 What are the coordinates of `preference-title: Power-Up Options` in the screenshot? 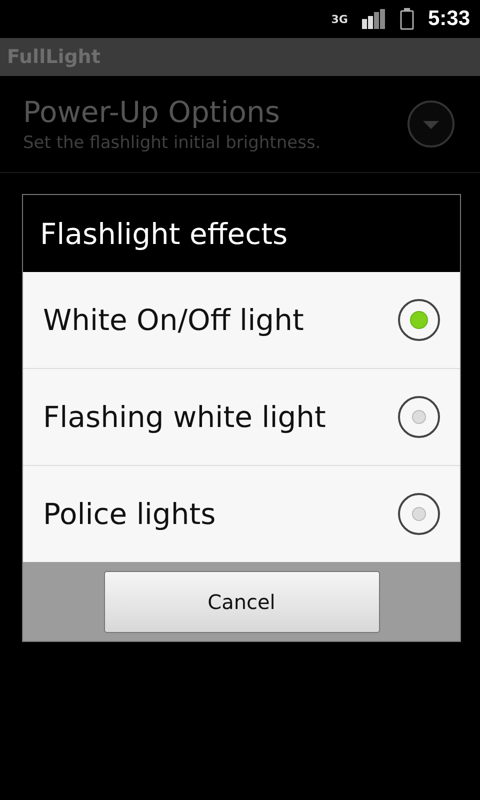 It's located at (152, 112).